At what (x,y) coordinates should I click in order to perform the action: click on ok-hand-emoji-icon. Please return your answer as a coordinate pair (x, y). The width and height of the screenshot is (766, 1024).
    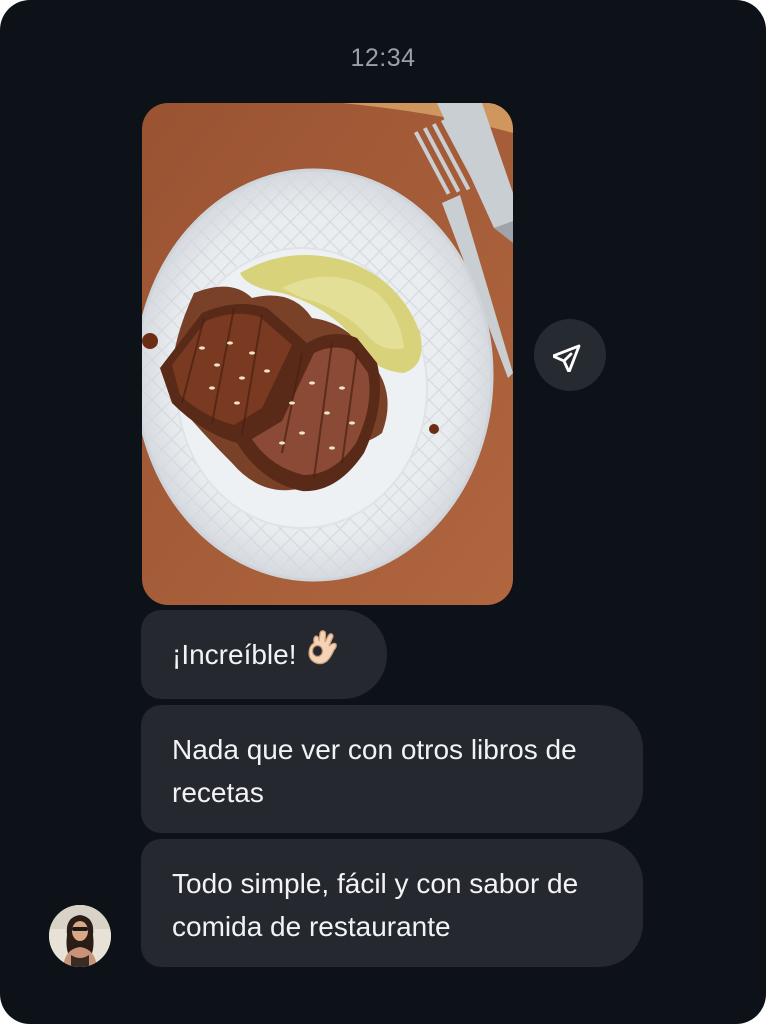
    Looking at the image, I should click on (322, 654).